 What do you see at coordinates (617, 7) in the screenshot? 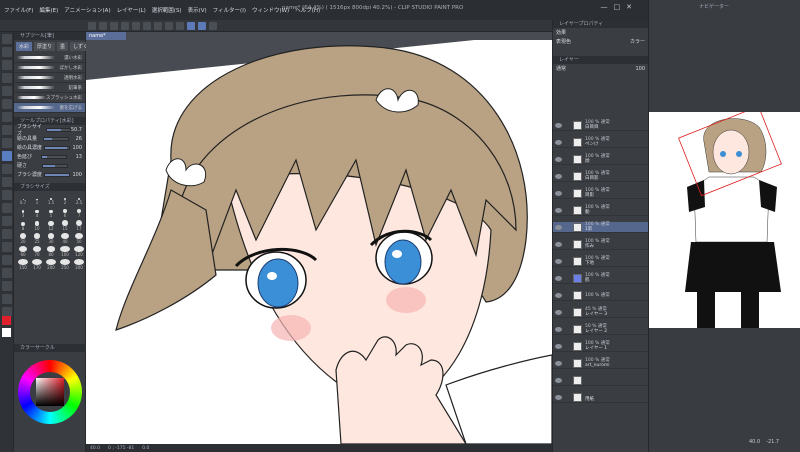
I see `maximize-icon: □` at bounding box center [617, 7].